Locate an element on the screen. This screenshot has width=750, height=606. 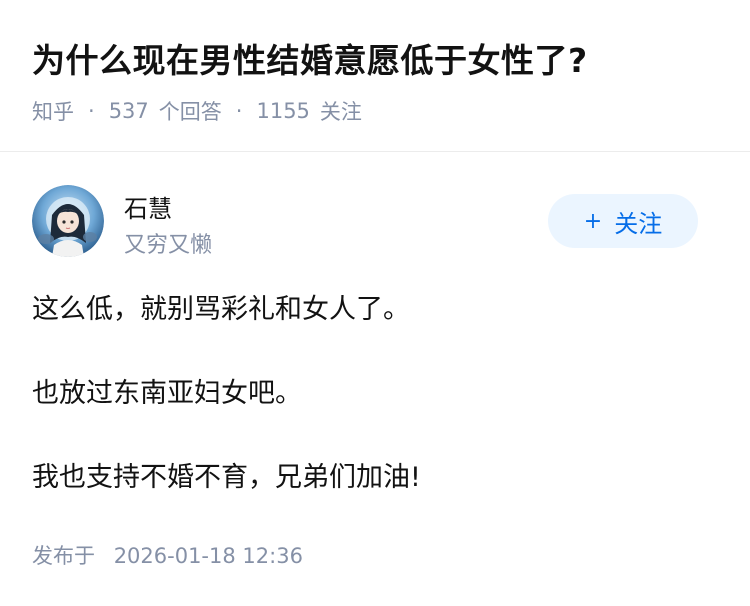
published-label: 发布于 is located at coordinates (63, 556).